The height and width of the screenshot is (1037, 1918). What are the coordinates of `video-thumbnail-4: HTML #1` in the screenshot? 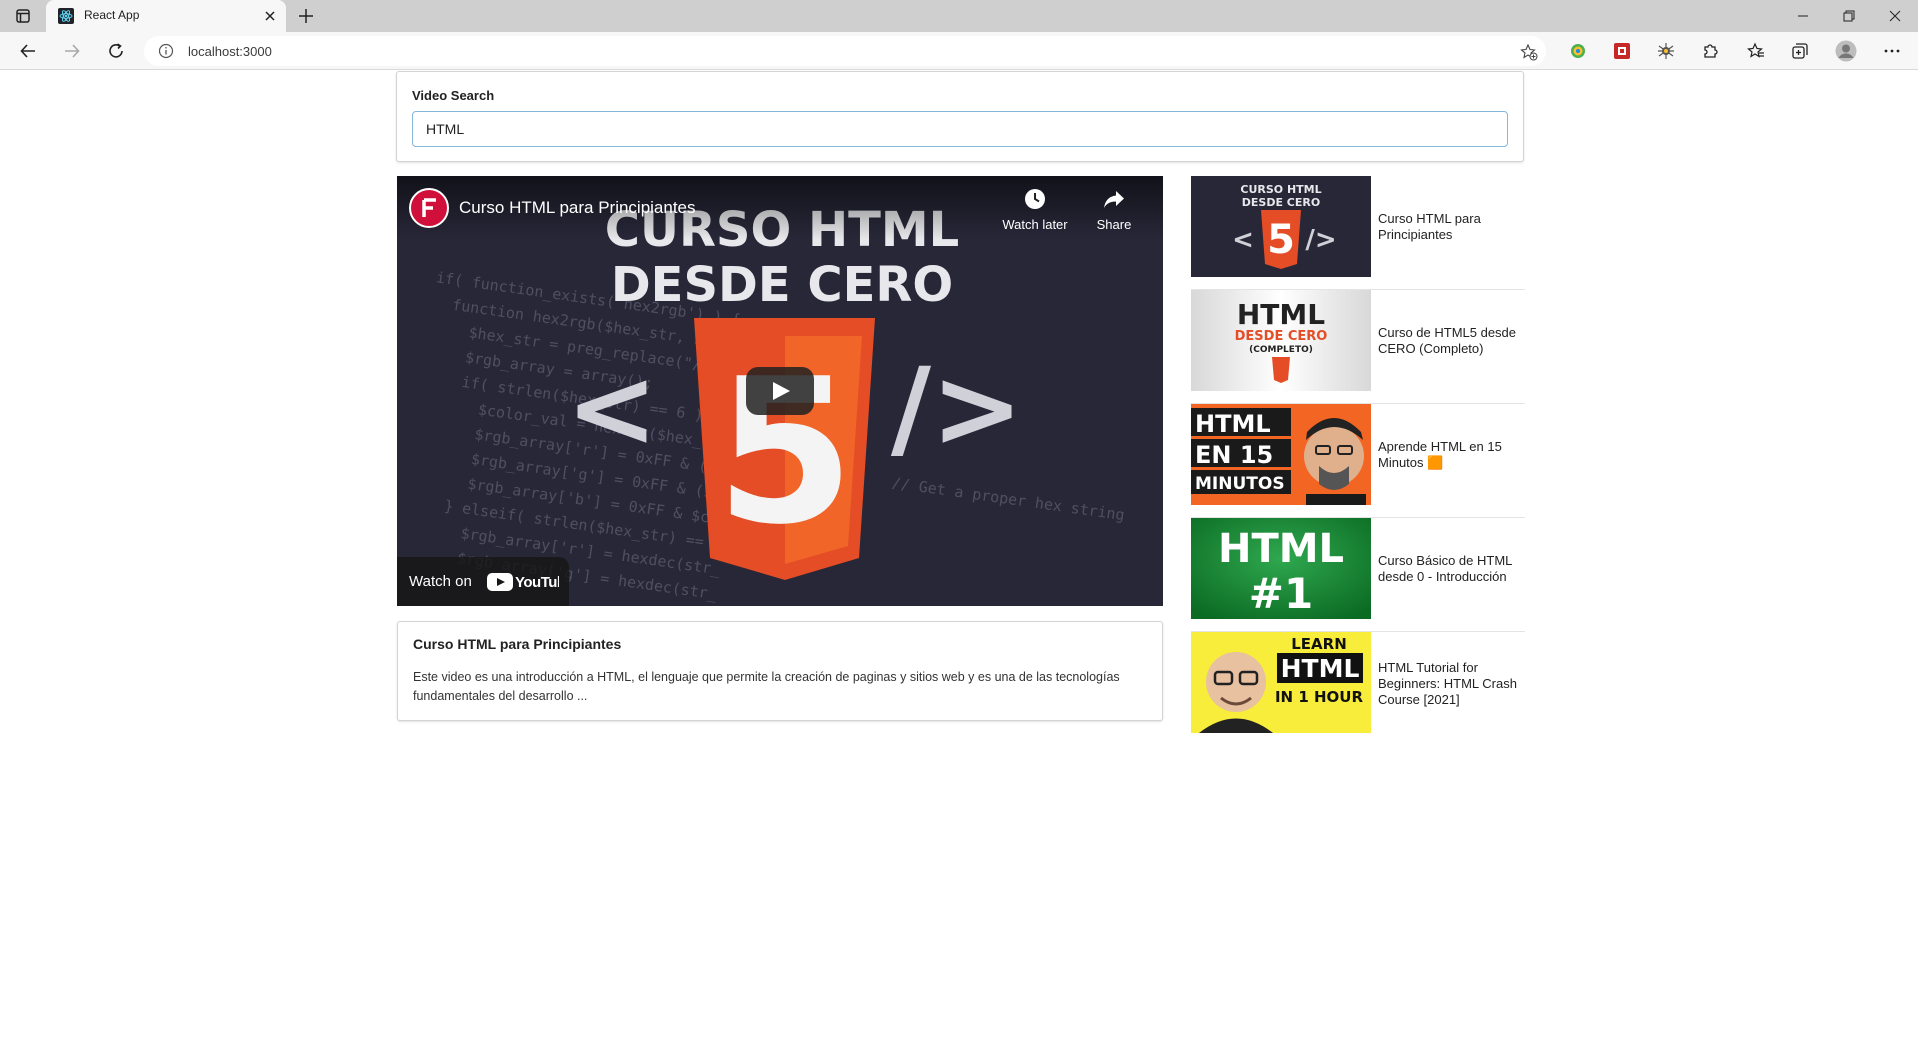 It's located at (1281, 568).